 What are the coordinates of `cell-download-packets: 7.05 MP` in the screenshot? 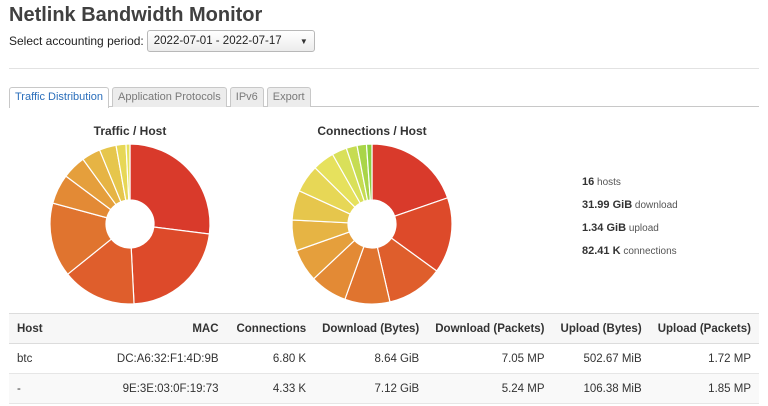 It's located at (490, 358).